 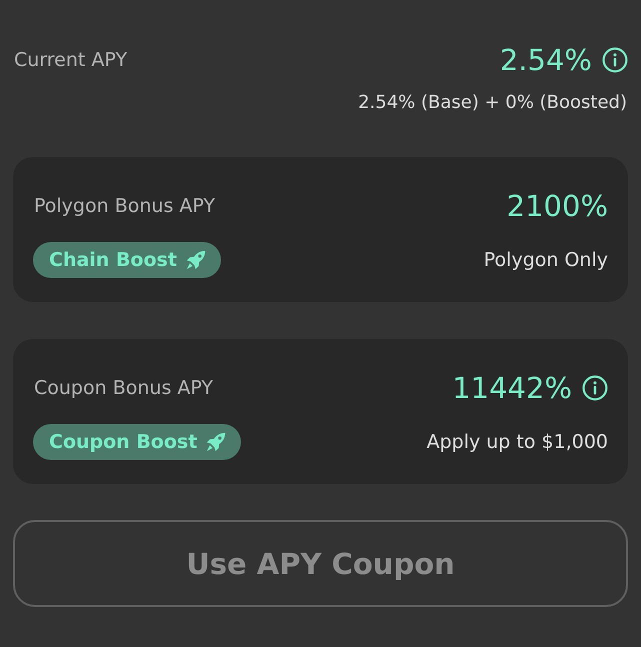 I want to click on current-apy-value: 2.54%, so click(x=546, y=60).